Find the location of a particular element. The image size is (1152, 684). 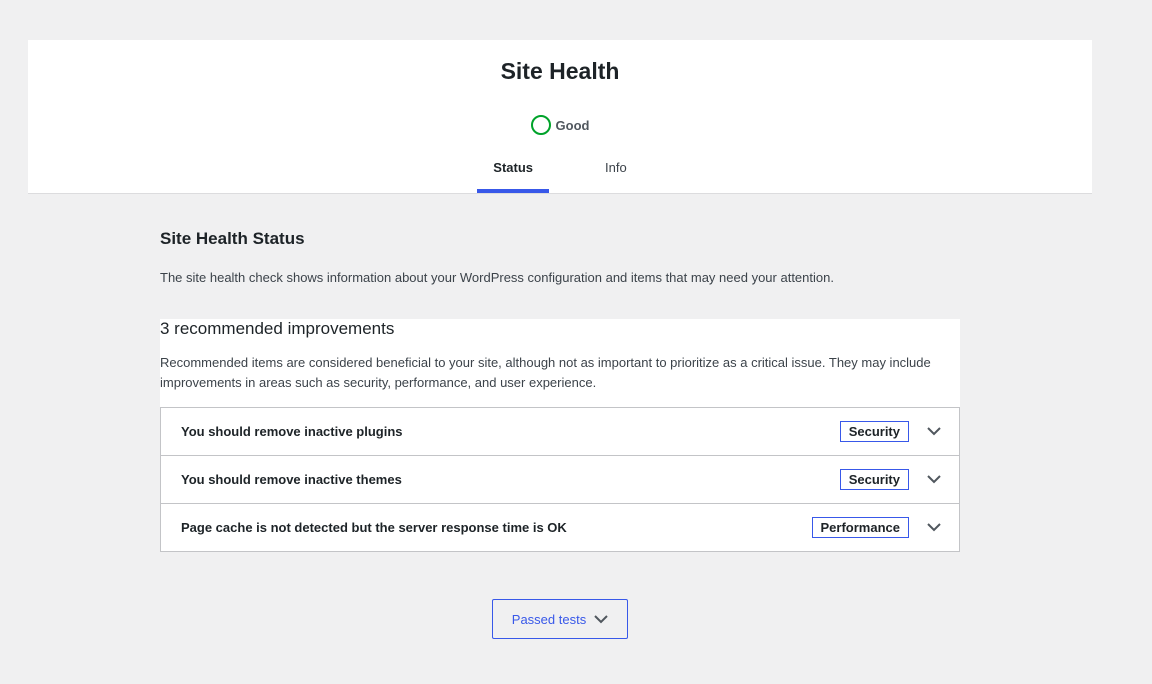

health-status-circle-icon is located at coordinates (540, 125).